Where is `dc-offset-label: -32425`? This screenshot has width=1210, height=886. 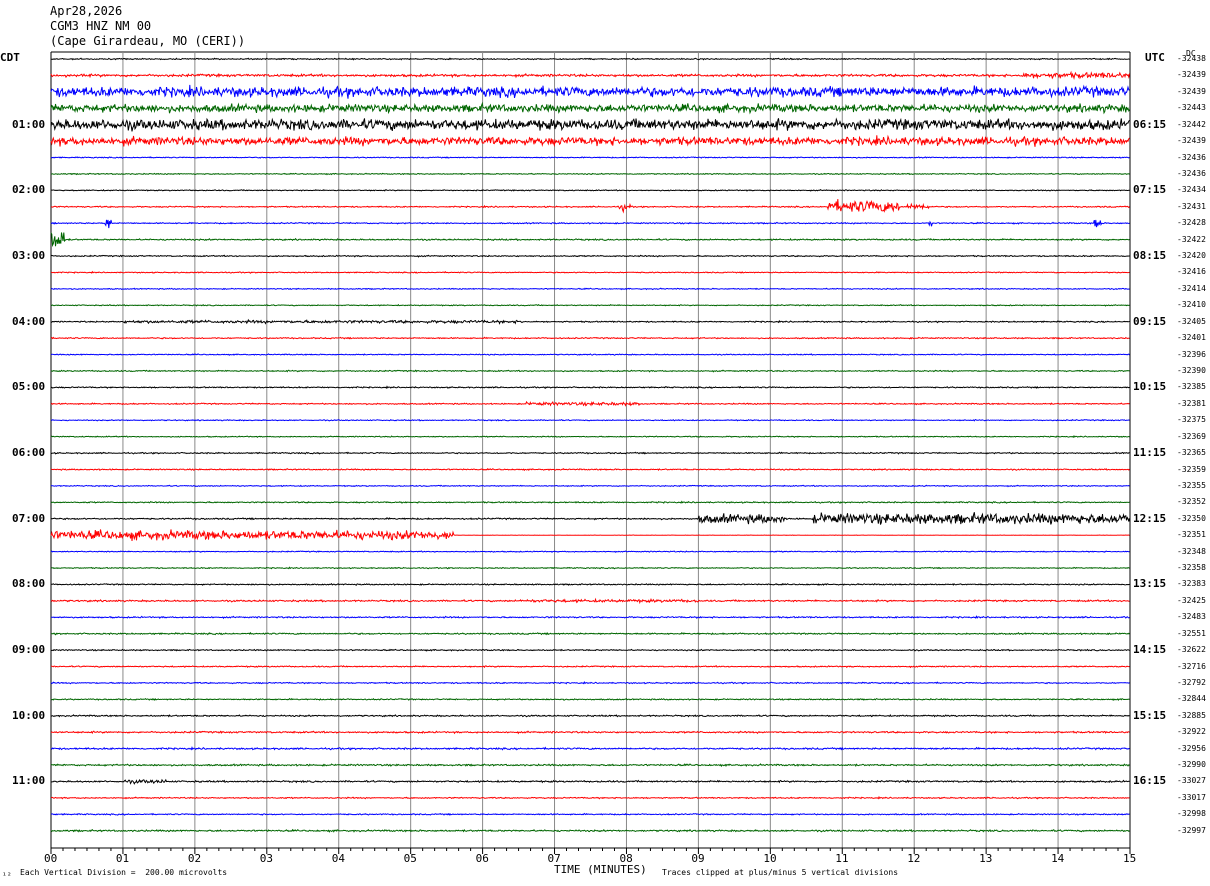
dc-offset-label: -32425 is located at coordinates (1191, 600).